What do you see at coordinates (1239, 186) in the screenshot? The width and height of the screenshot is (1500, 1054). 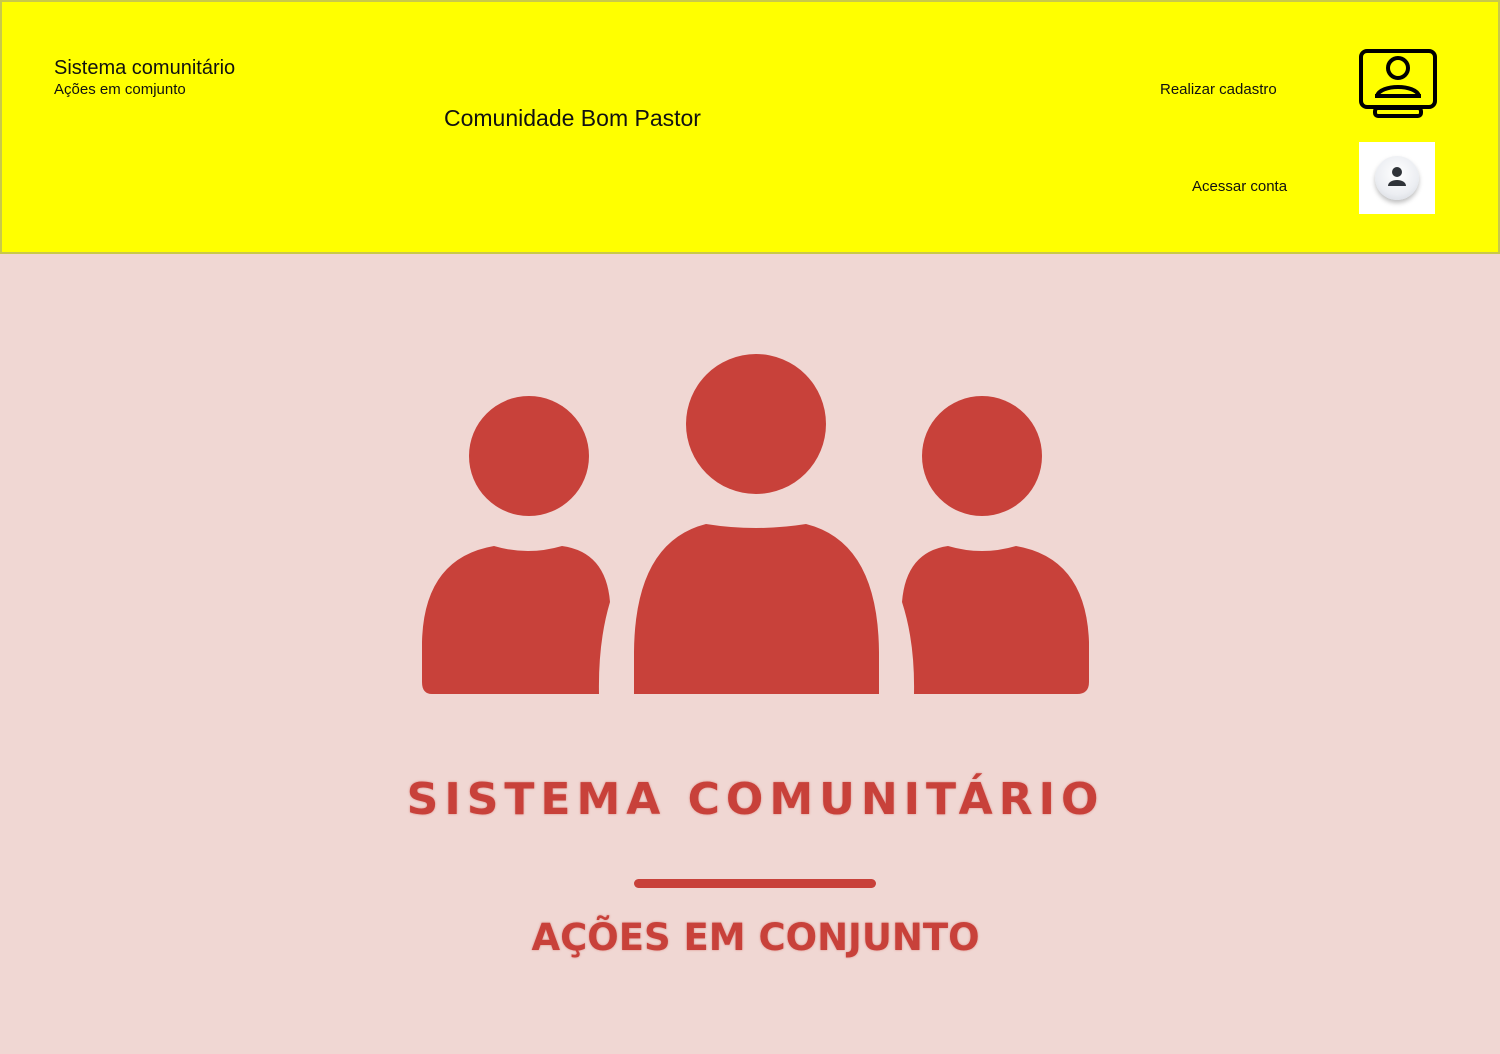 I see `login-link: Acessar conta` at bounding box center [1239, 186].